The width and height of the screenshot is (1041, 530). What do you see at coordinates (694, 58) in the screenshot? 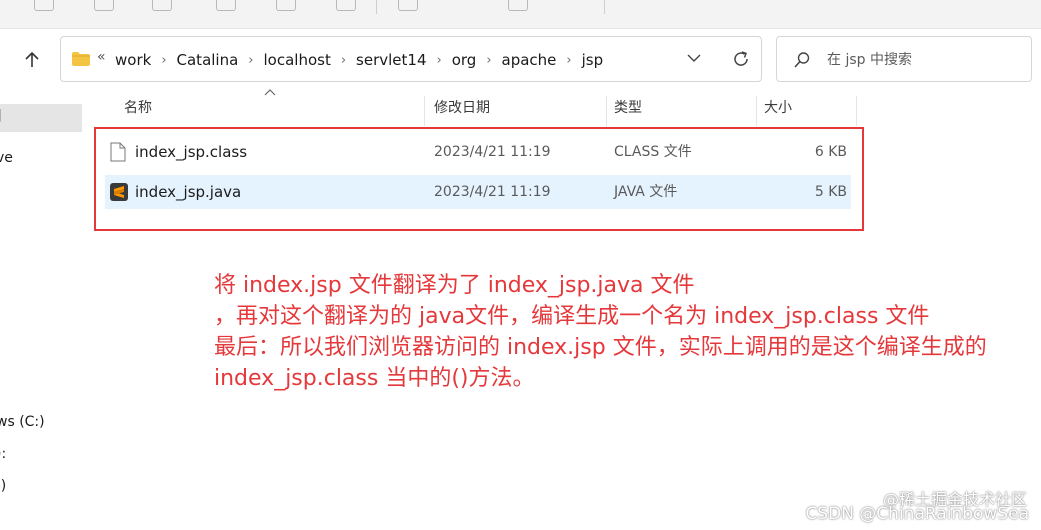
I see `chevron-down-icon` at bounding box center [694, 58].